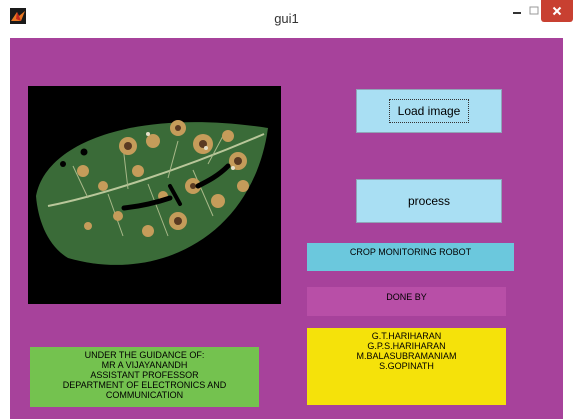 Image resolution: width=573 pixels, height=419 pixels. Describe the element at coordinates (406, 301) in the screenshot. I see `done-by-label: DONE BY` at that location.